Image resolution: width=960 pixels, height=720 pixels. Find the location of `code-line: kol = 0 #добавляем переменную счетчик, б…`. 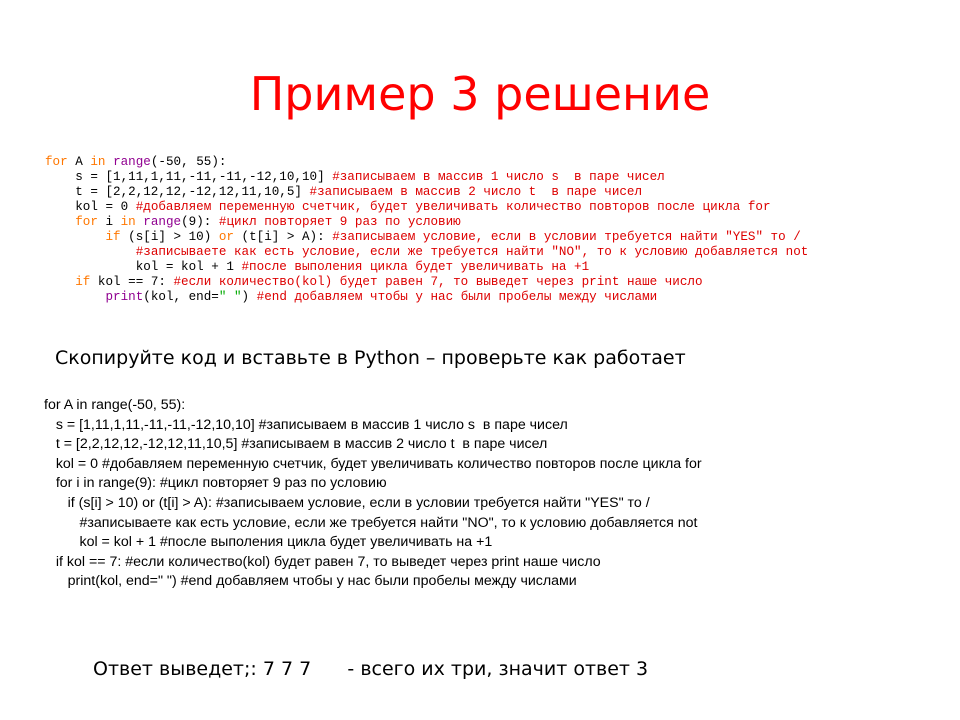

code-line: kol = 0 #добавляем переменную счетчик, б… is located at coordinates (426, 207).